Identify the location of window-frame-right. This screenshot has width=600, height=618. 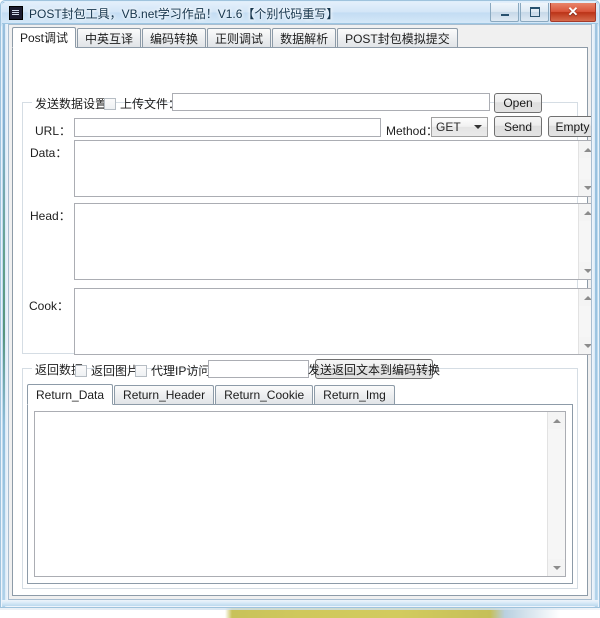
(595, 304).